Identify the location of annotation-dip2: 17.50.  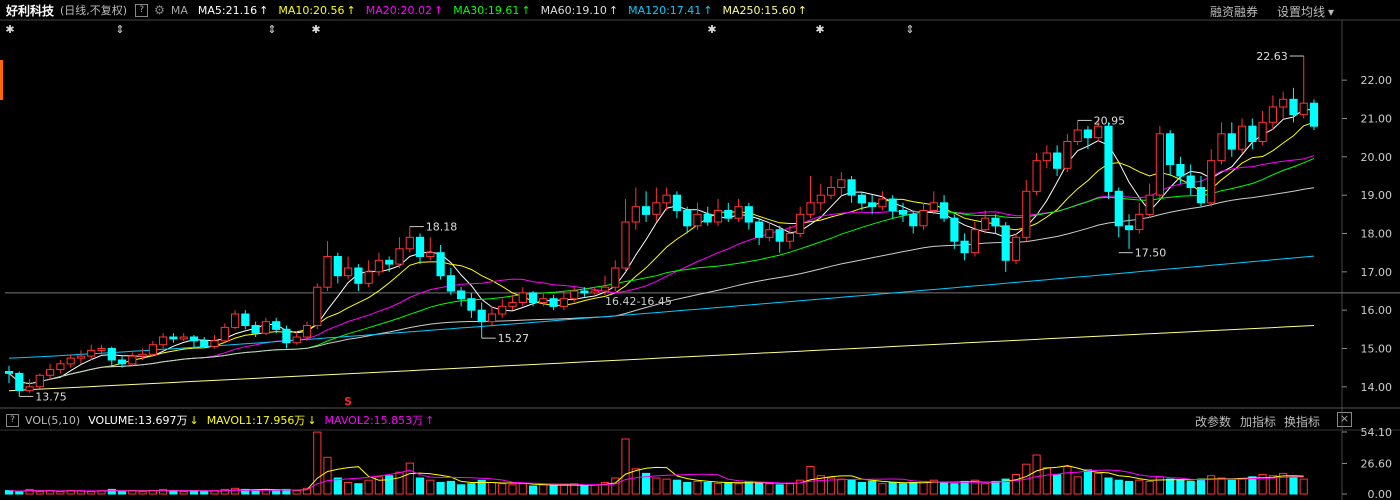
(1151, 253).